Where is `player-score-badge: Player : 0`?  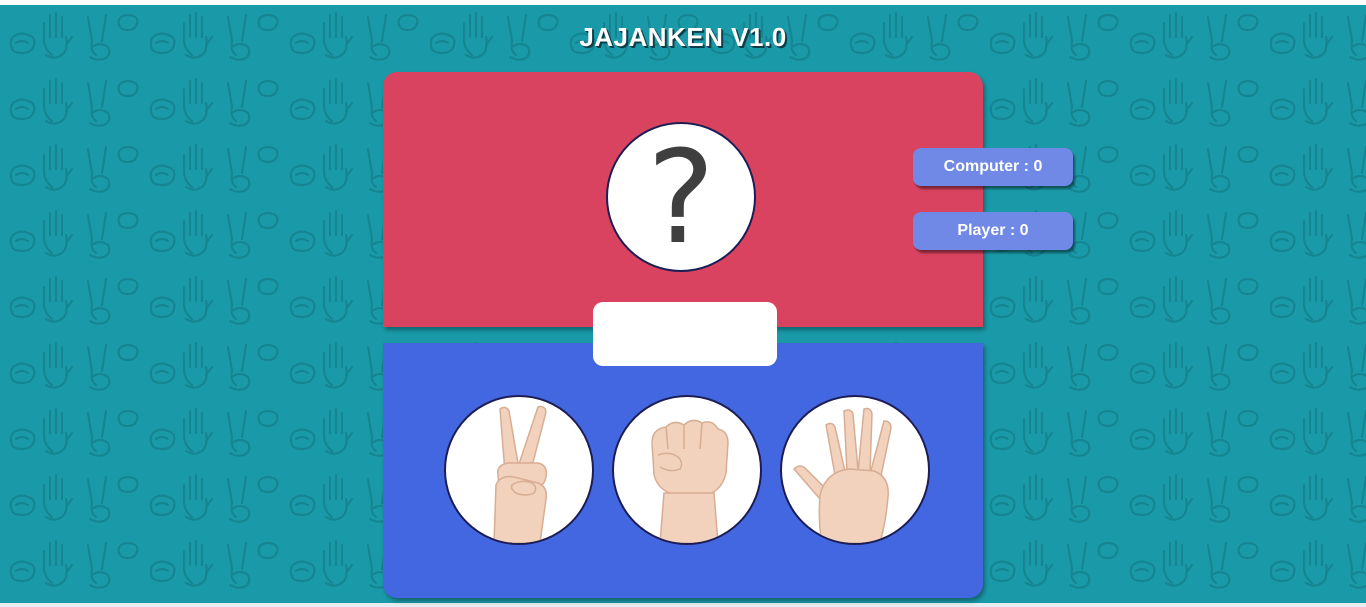
player-score-badge: Player : 0 is located at coordinates (993, 231).